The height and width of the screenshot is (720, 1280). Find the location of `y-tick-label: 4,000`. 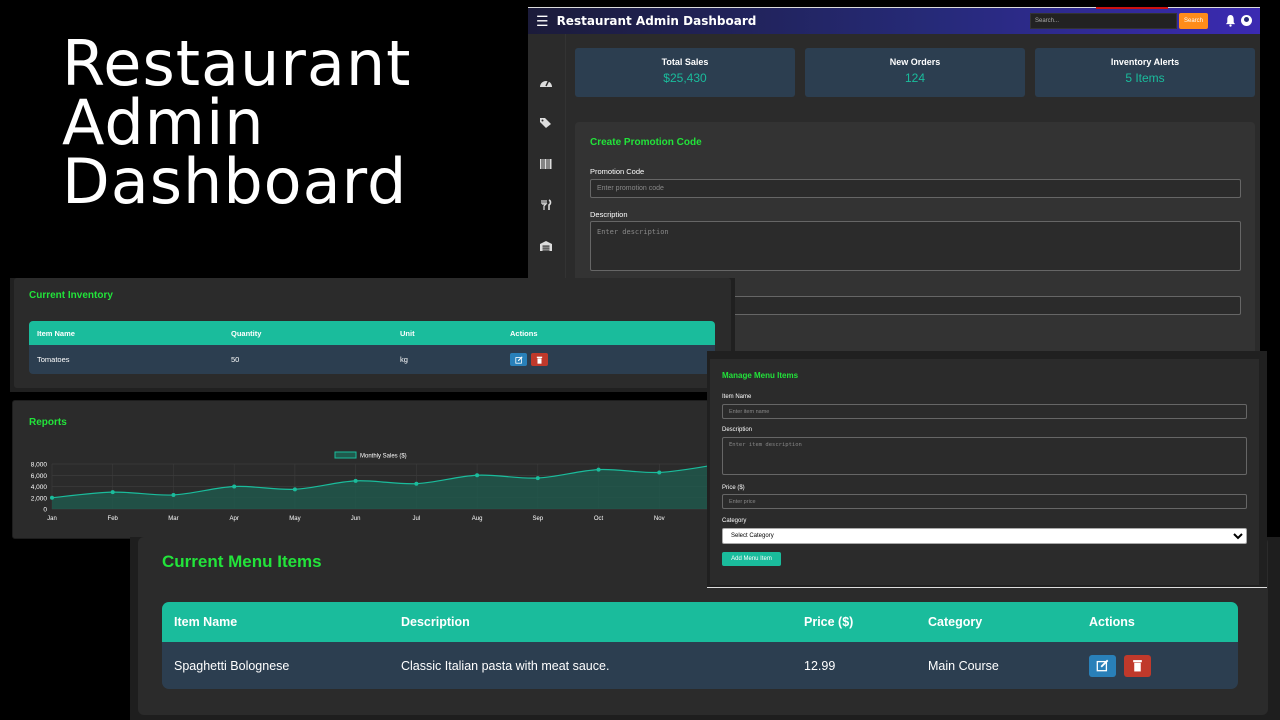

y-tick-label: 4,000 is located at coordinates (39, 487).